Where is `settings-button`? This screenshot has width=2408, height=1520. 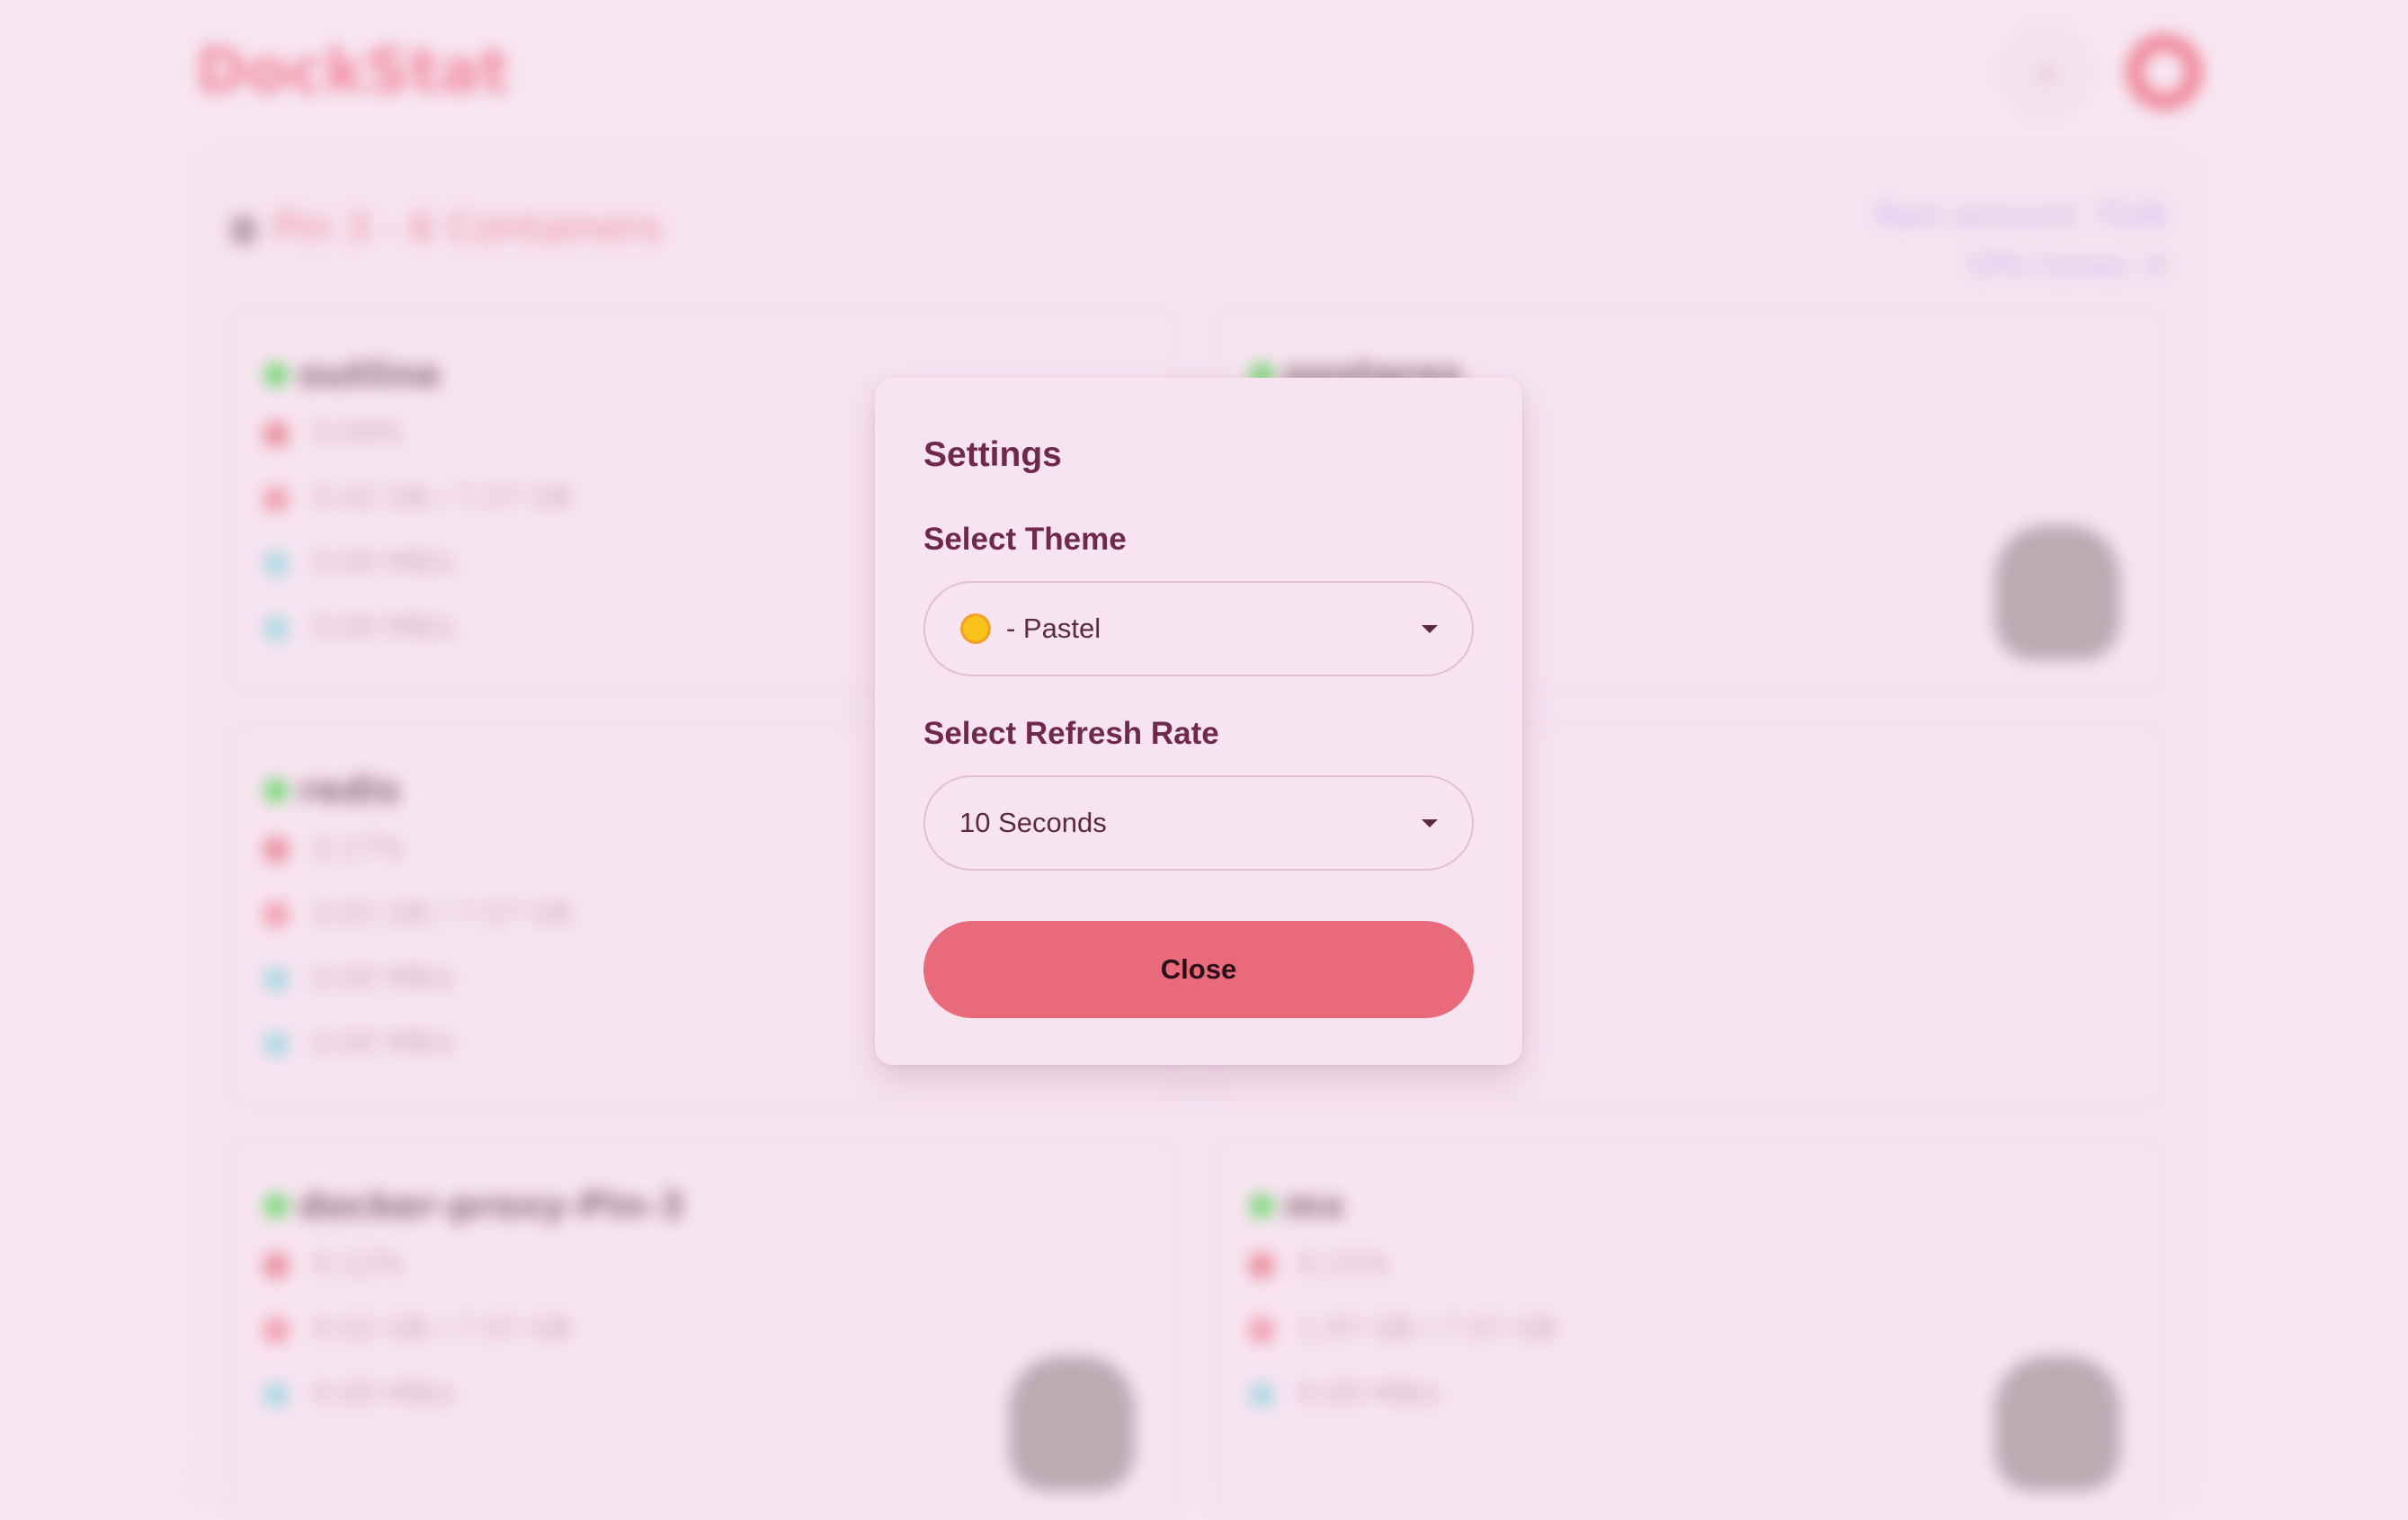
settings-button is located at coordinates (2044, 72).